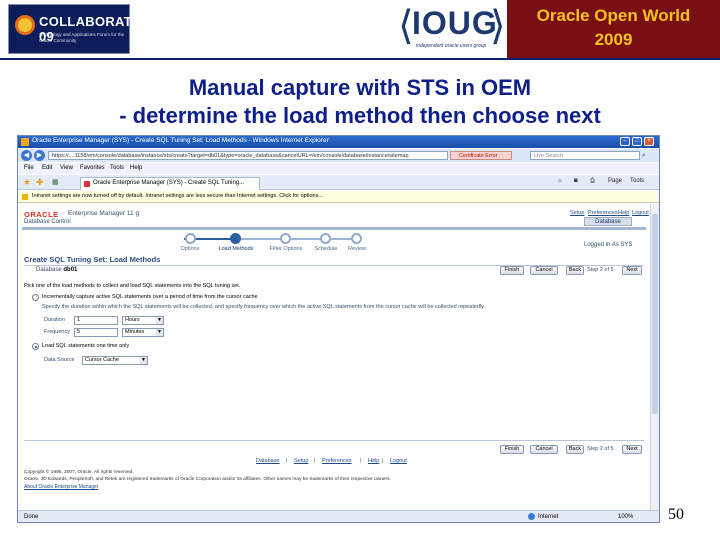 Image resolution: width=720 pixels, height=540 pixels. What do you see at coordinates (637, 141) in the screenshot?
I see `maximize-button: □` at bounding box center [637, 141].